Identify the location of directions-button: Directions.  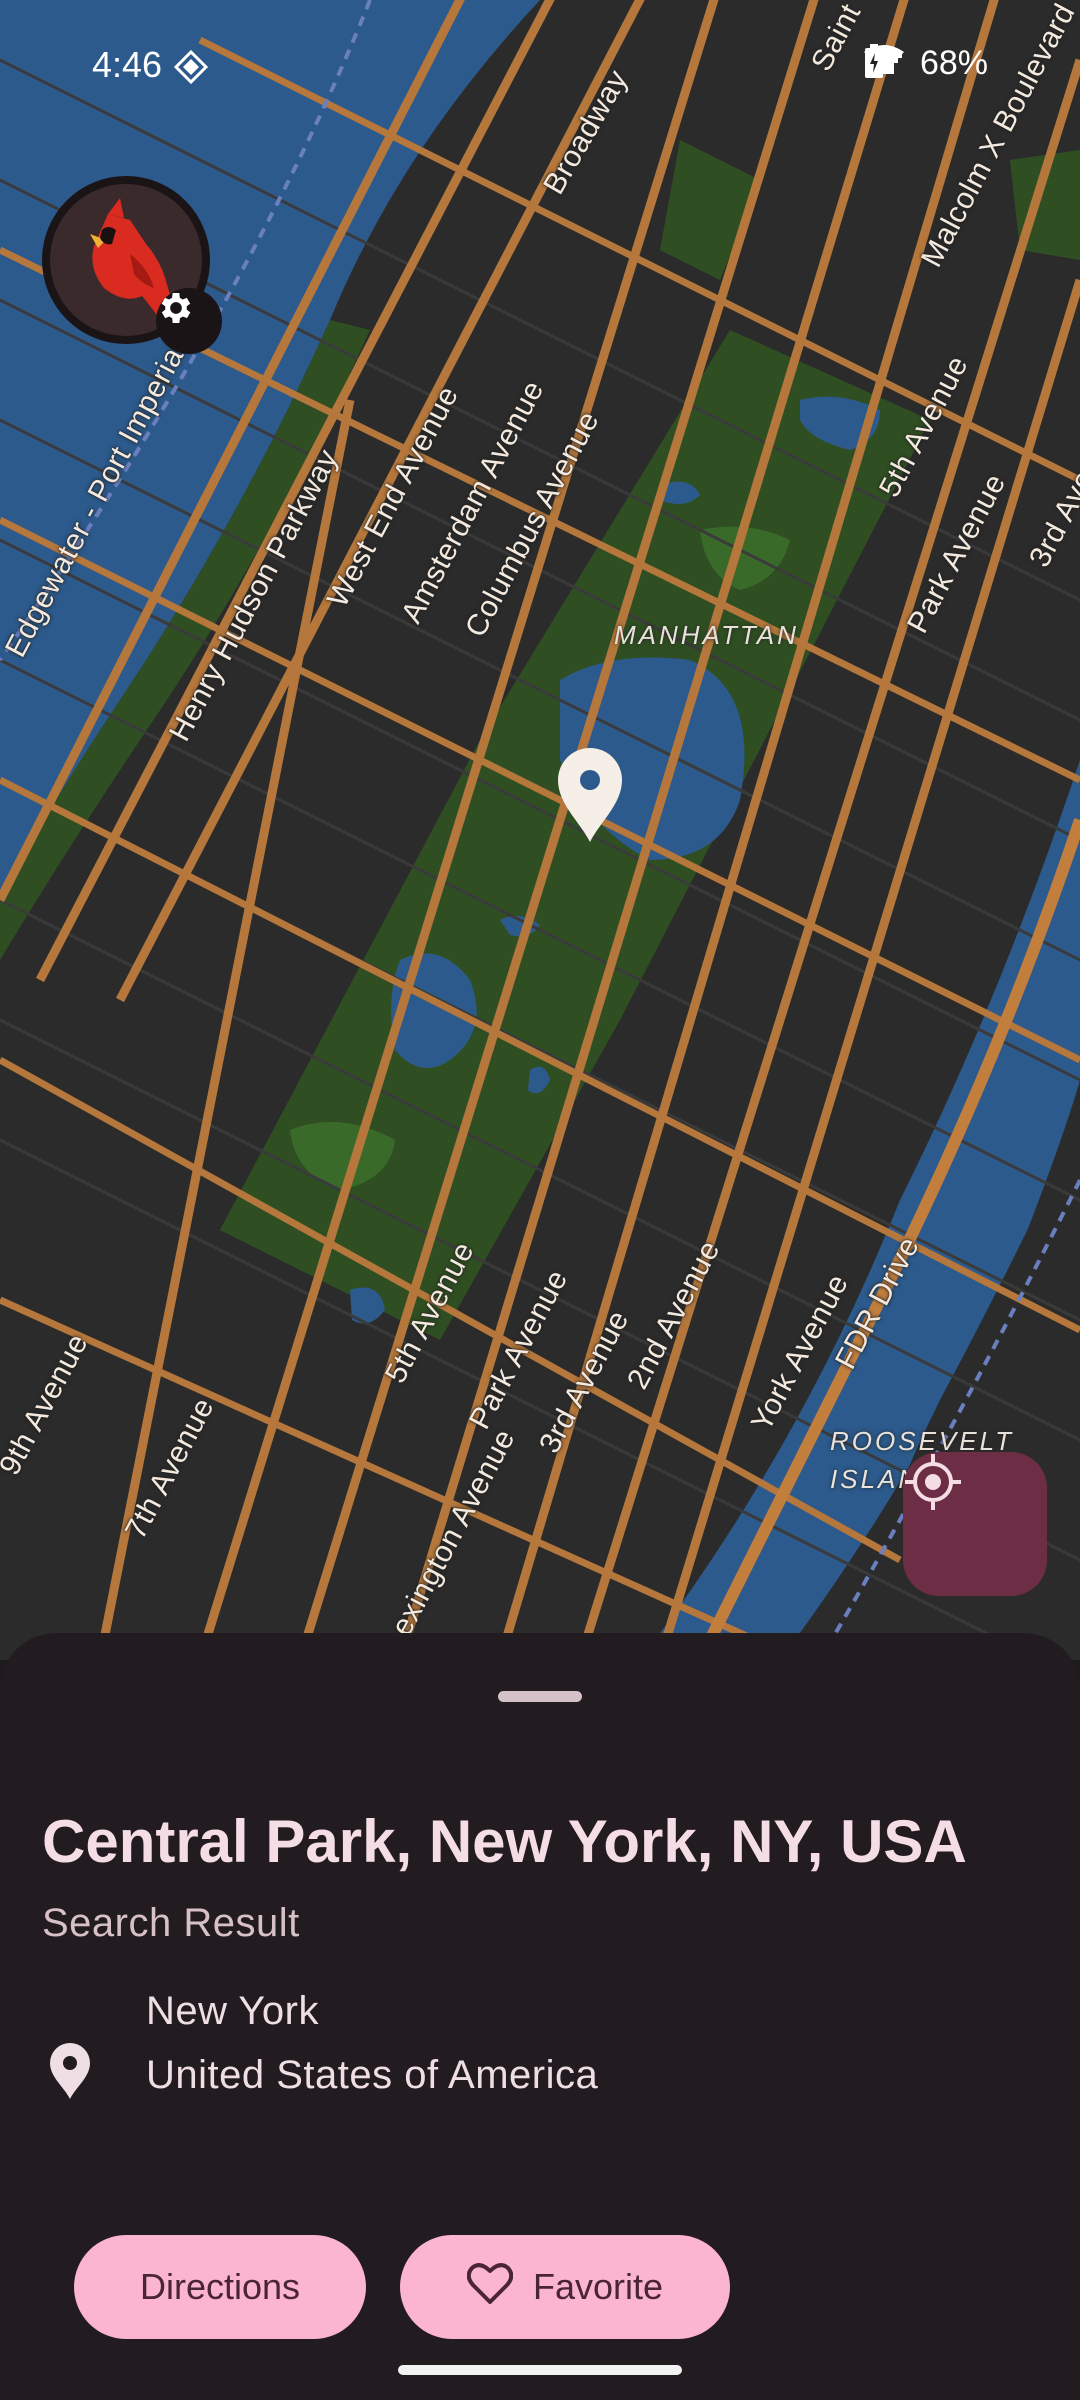
(220, 2287).